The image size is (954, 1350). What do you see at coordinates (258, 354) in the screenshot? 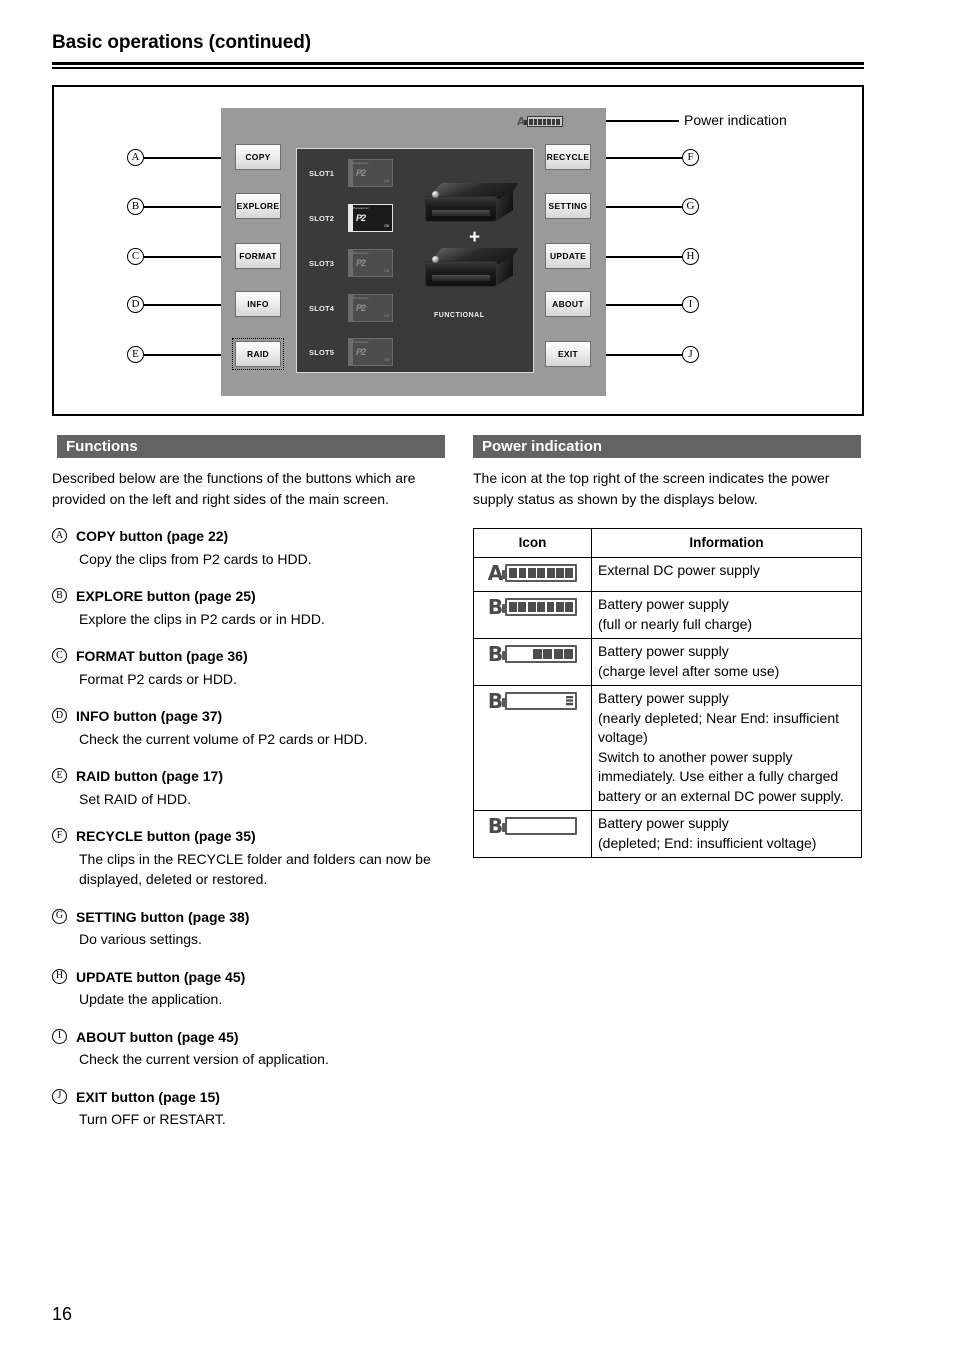
I see `app-button-raid: RAID` at bounding box center [258, 354].